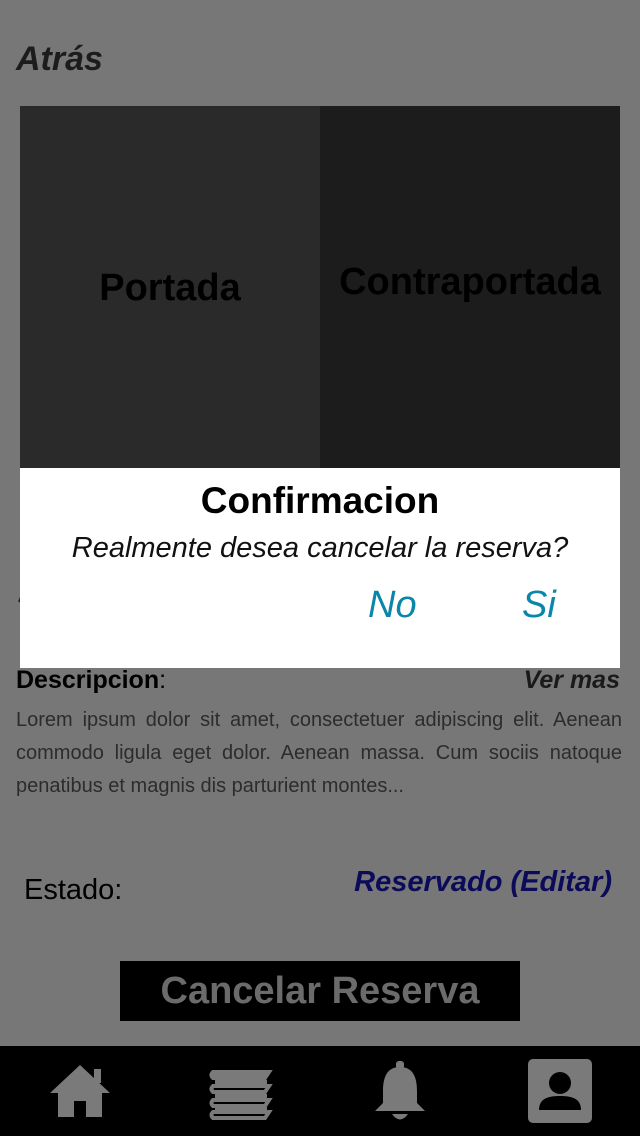 This screenshot has height=1136, width=640. Describe the element at coordinates (572, 680) in the screenshot. I see `see-more-link: Ver mas` at that location.